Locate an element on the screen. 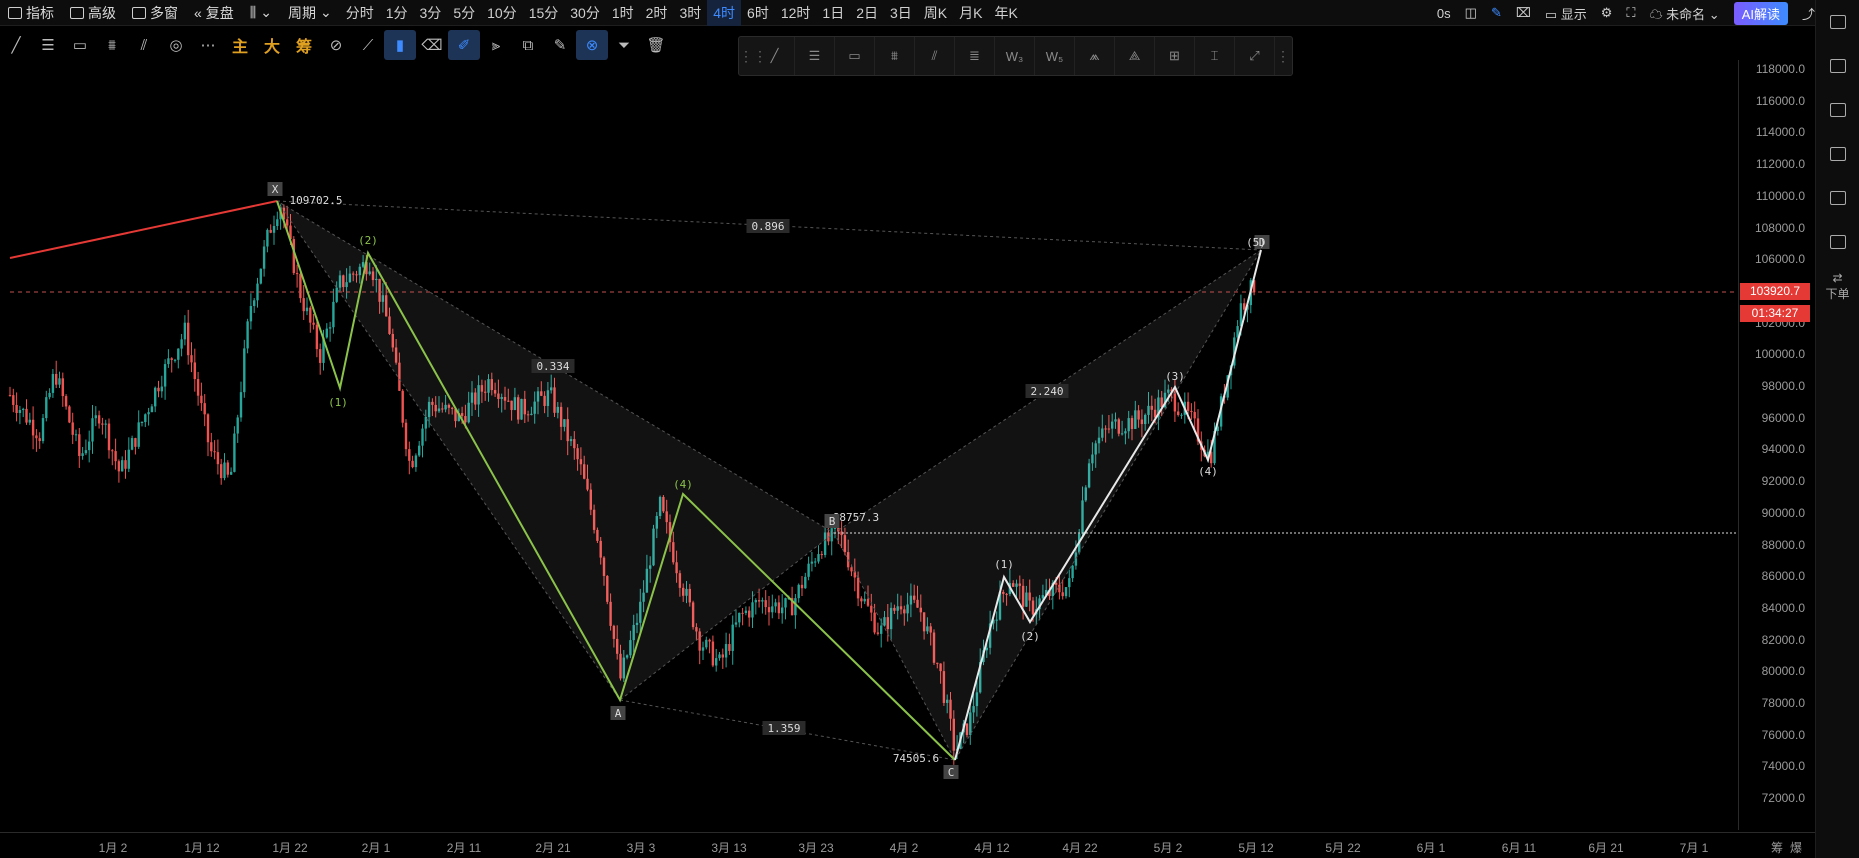 This screenshot has height=858, width=1859. rectangle-icon: ▭ is located at coordinates (80, 45).